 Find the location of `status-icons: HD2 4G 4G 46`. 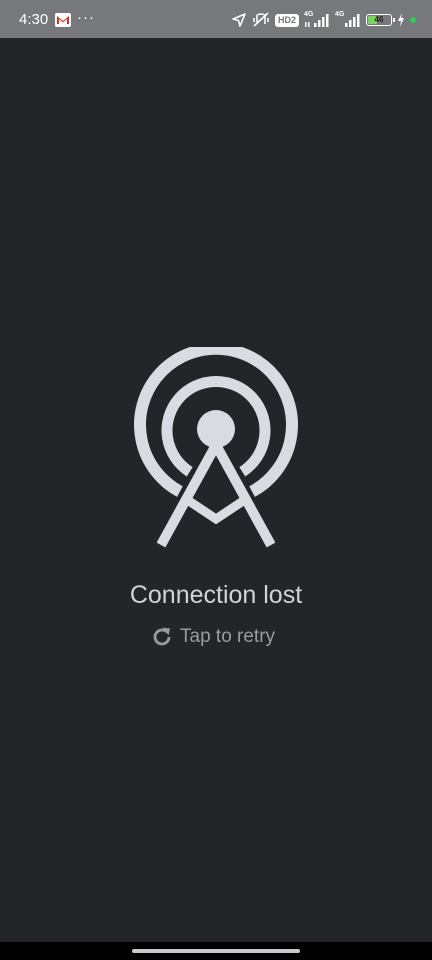

status-icons: HD2 4G 4G 46 is located at coordinates (323, 20).